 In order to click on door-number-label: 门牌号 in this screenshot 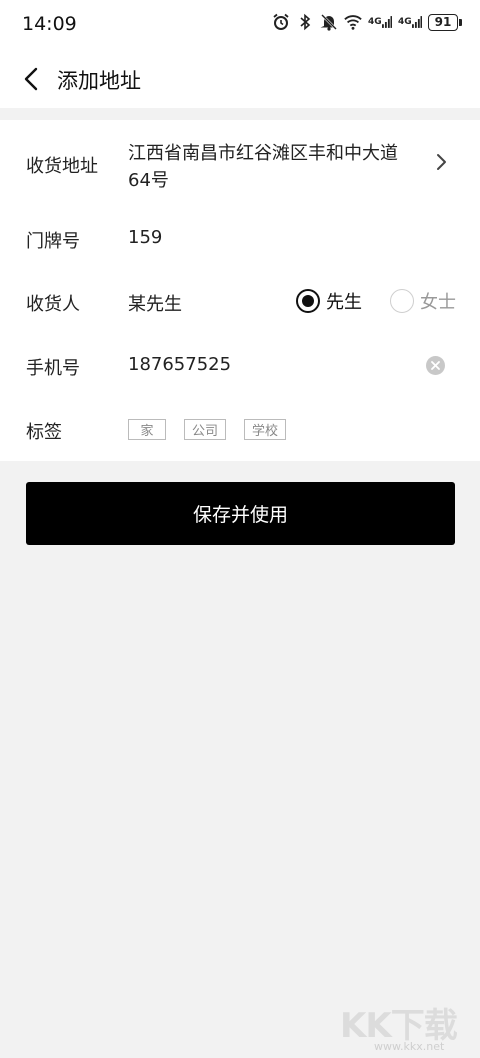, I will do `click(53, 241)`.